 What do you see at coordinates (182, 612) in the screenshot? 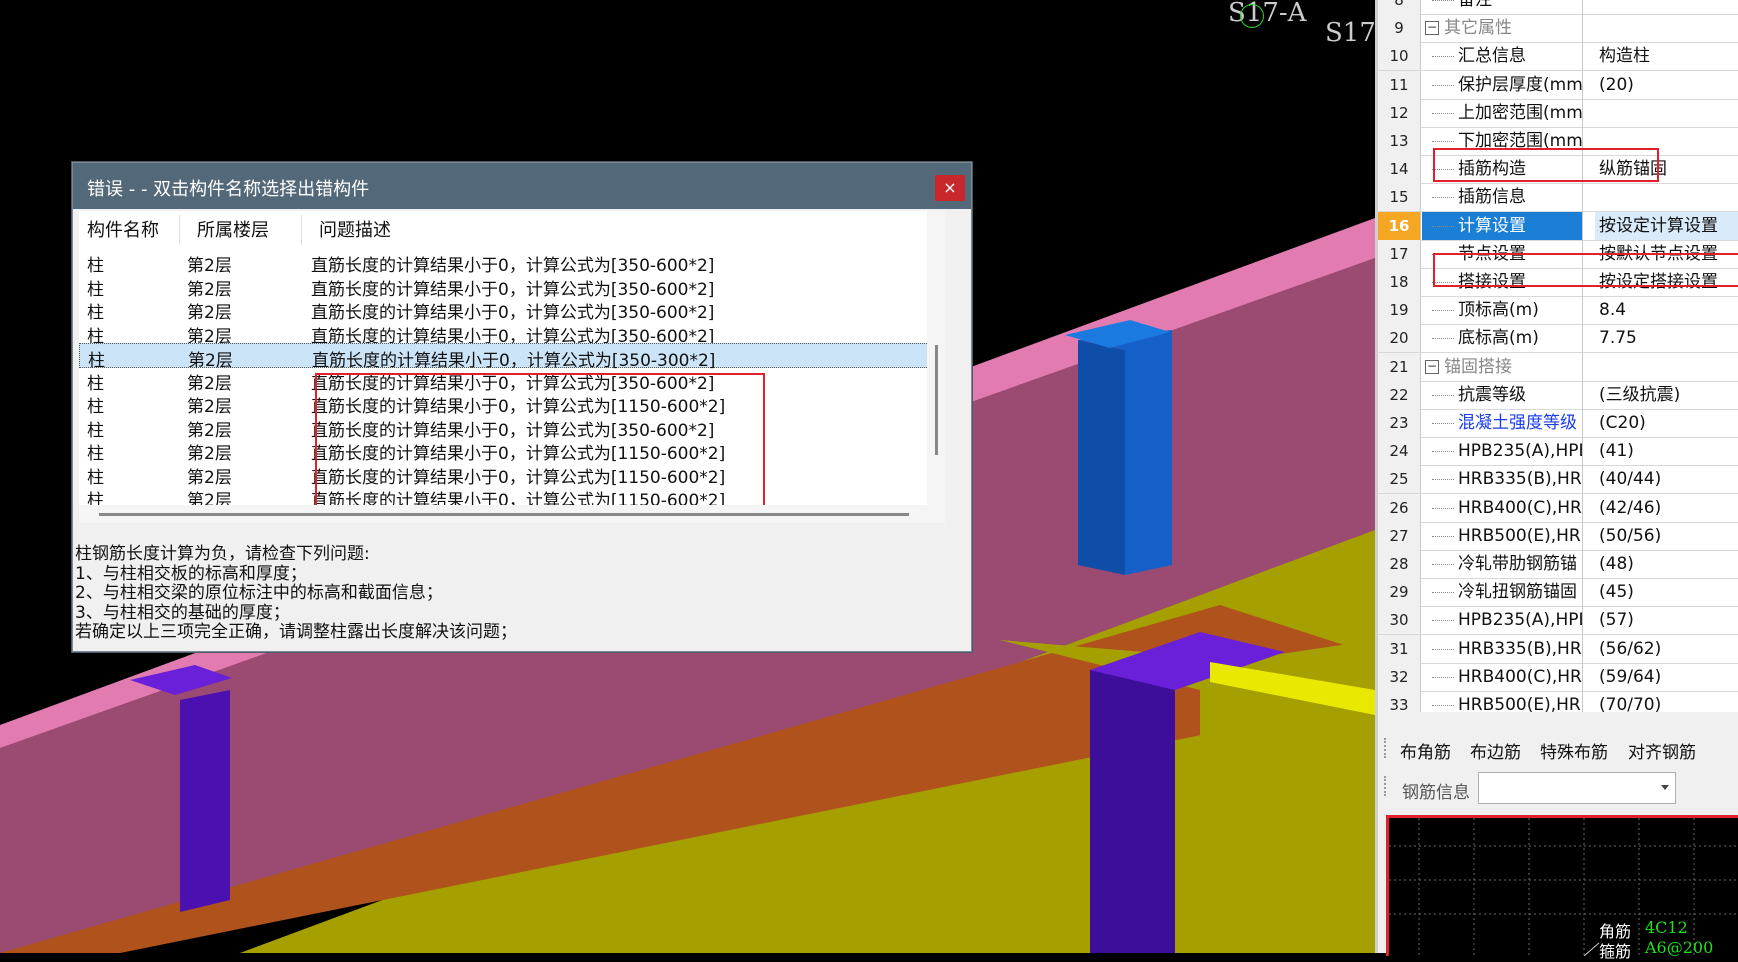
I see `description-line: 3、与柱相交的基础的厚度；` at bounding box center [182, 612].